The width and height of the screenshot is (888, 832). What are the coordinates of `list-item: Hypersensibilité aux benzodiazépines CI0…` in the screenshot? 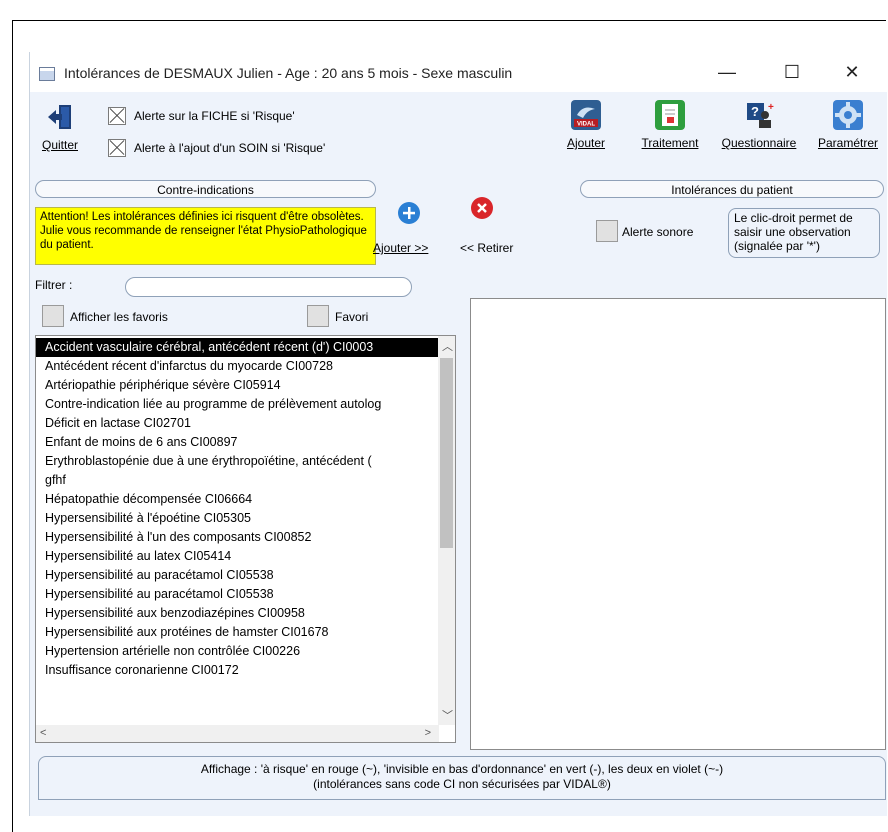 It's located at (245, 613).